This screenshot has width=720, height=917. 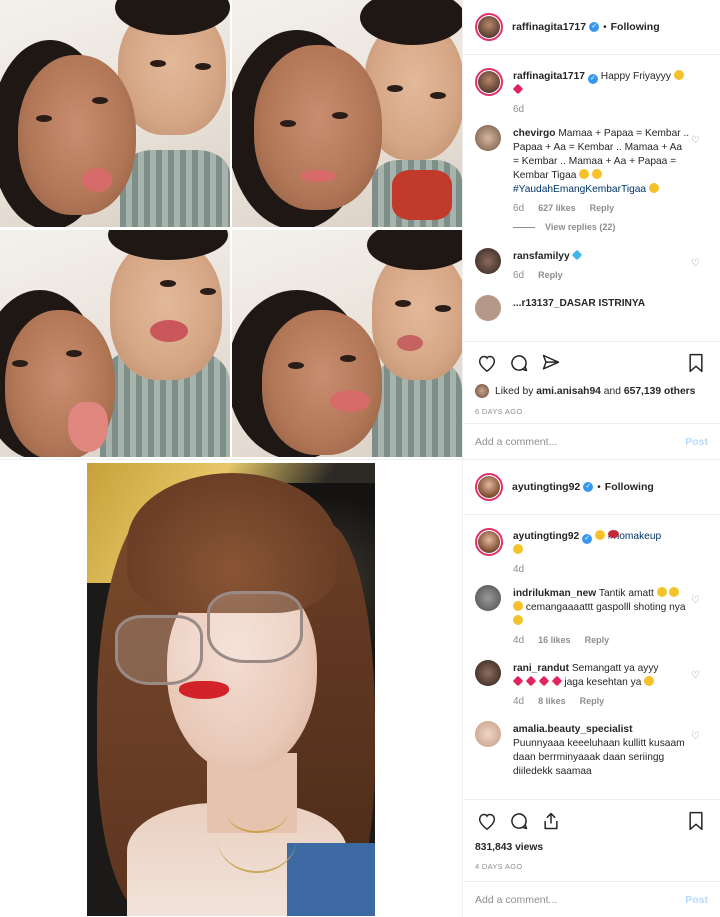 What do you see at coordinates (591, 847) in the screenshot?
I see `views-count: 831,843 views` at bounding box center [591, 847].